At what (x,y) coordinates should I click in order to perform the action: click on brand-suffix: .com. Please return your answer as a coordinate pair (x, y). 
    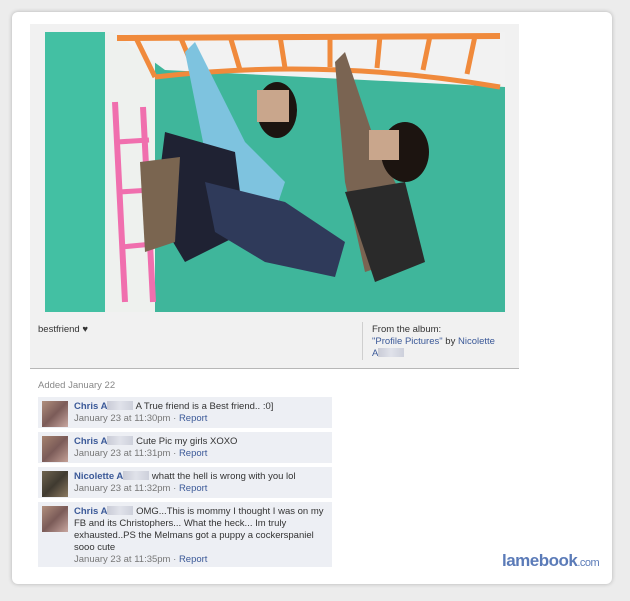
    Looking at the image, I should click on (588, 563).